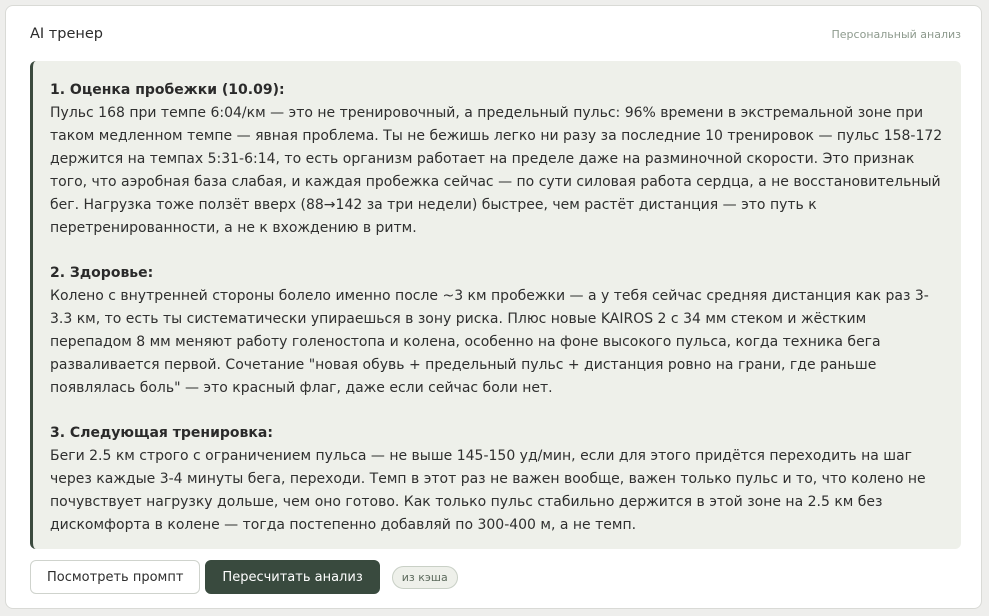  What do you see at coordinates (896, 34) in the screenshot?
I see `card-subtitle: Персональный анализ` at bounding box center [896, 34].